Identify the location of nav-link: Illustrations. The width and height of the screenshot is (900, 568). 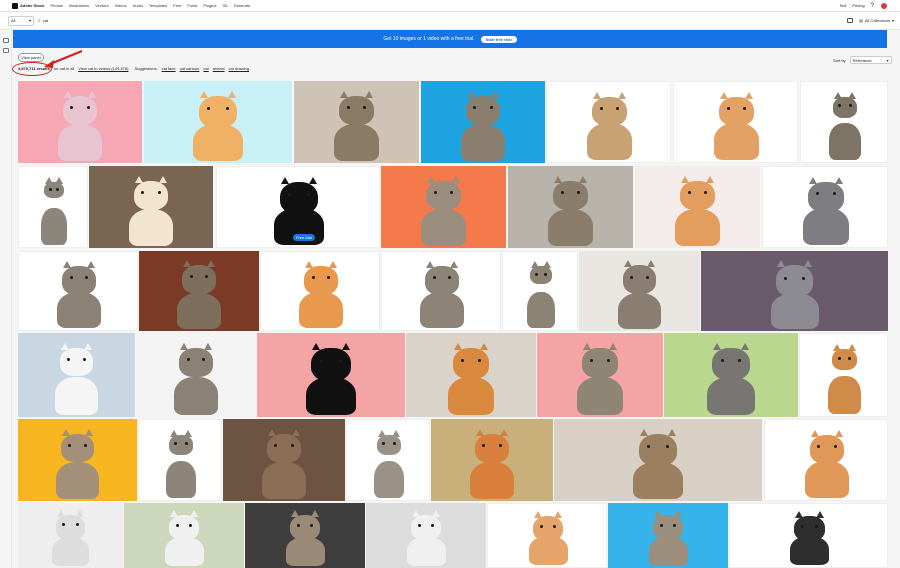
(79, 5).